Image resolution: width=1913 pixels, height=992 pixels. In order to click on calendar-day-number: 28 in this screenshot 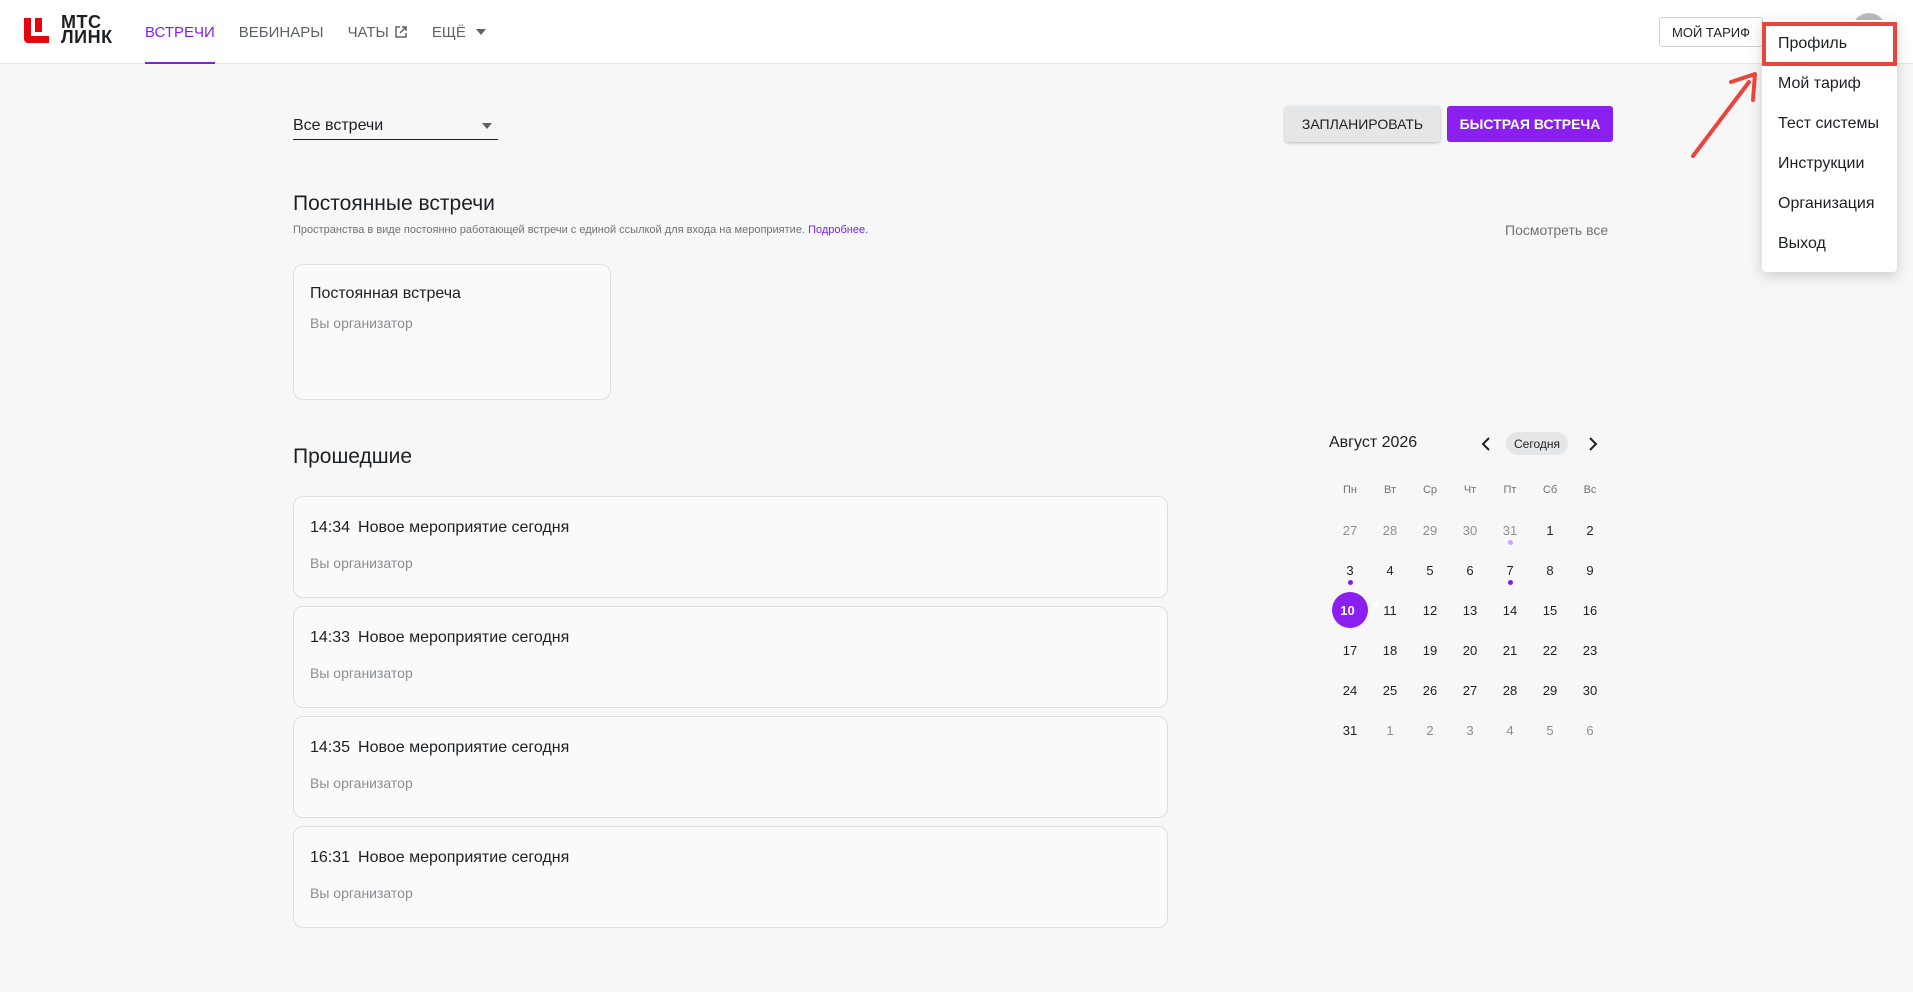, I will do `click(1390, 530)`.